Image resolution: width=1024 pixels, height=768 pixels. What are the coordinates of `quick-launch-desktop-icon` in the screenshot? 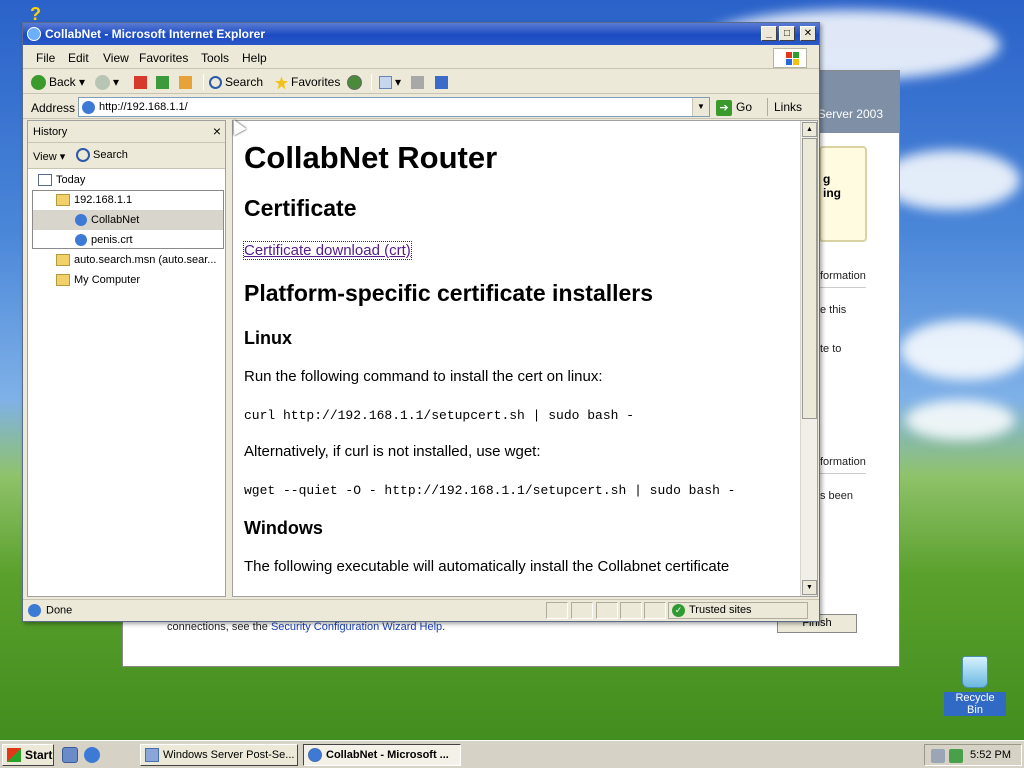 It's located at (70, 755).